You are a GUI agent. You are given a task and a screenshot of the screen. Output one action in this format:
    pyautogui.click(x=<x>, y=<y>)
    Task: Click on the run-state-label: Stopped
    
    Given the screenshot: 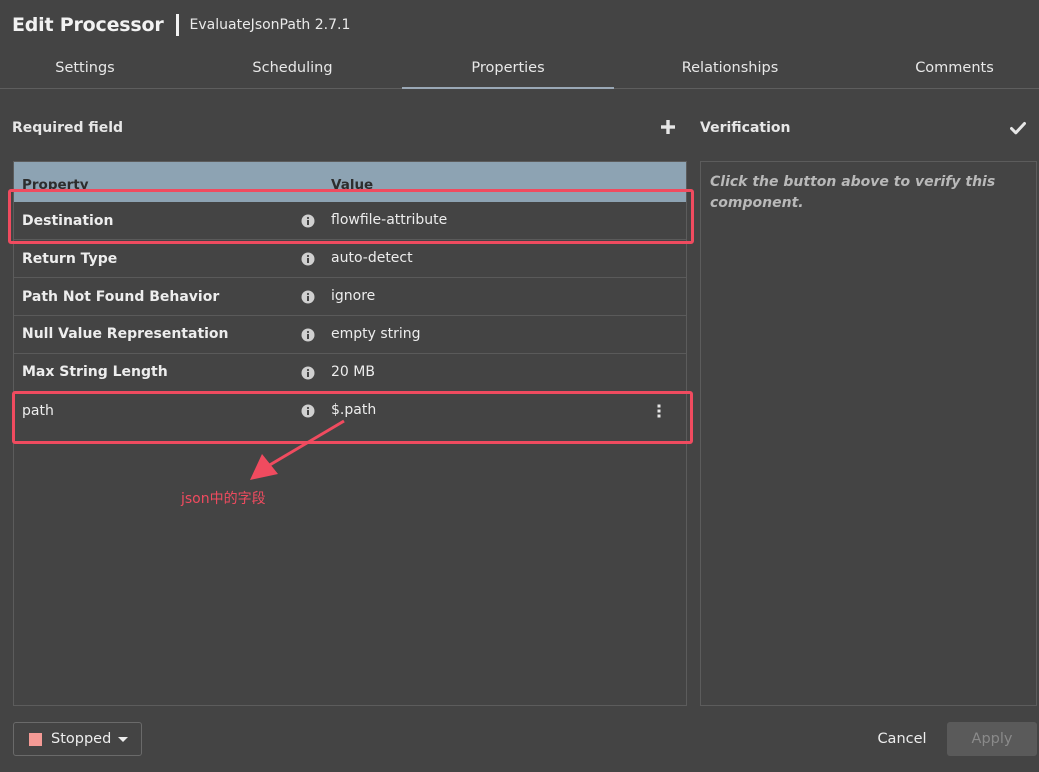 What is the action you would take?
    pyautogui.click(x=81, y=739)
    